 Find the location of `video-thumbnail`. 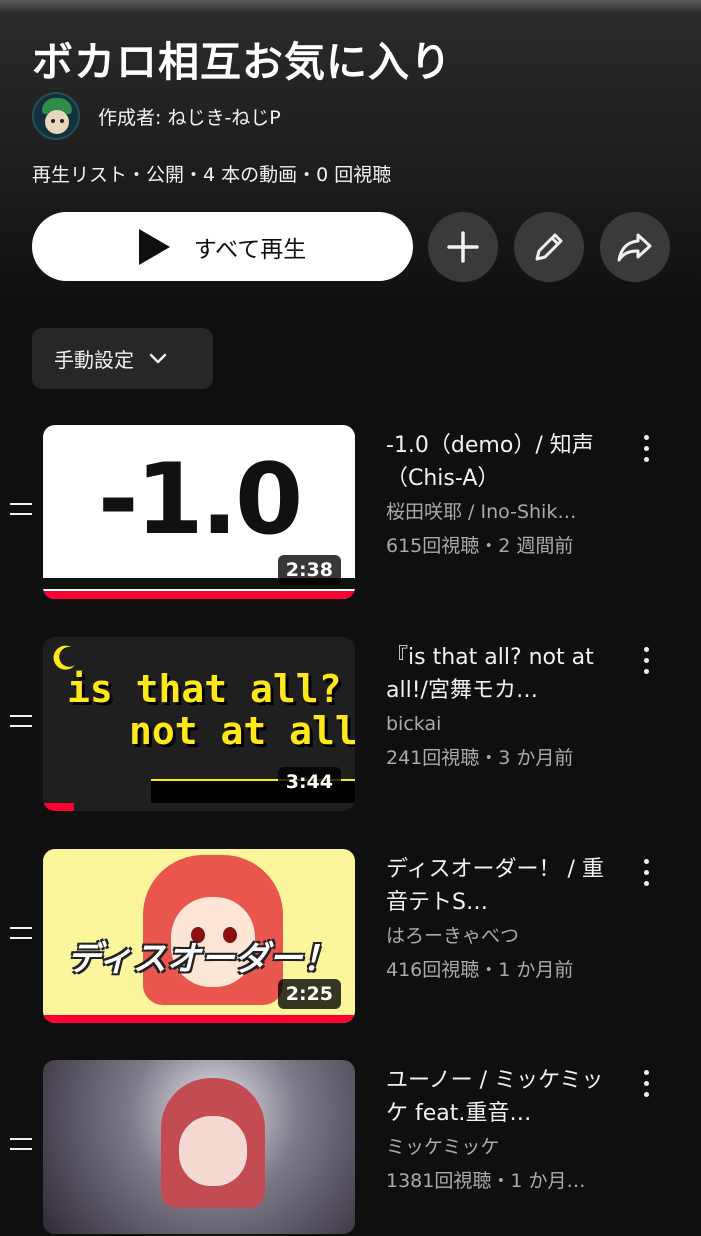

video-thumbnail is located at coordinates (199, 1147).